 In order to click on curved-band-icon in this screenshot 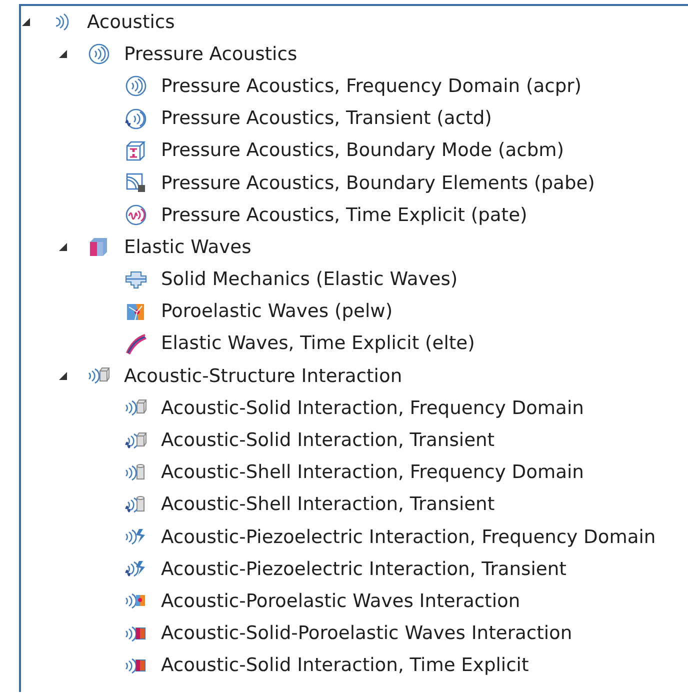, I will do `click(136, 343)`.